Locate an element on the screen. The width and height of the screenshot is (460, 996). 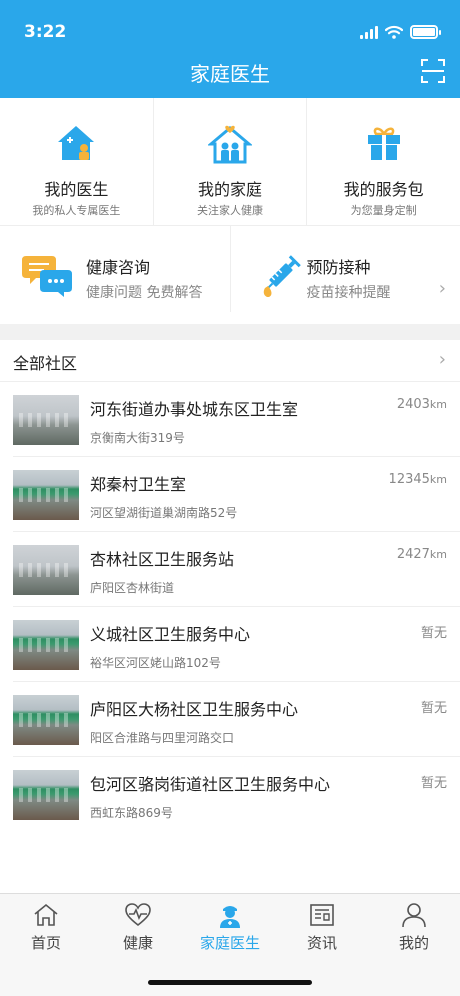
feature-subtitle: 我的私人专属医生 is located at coordinates (76, 210).